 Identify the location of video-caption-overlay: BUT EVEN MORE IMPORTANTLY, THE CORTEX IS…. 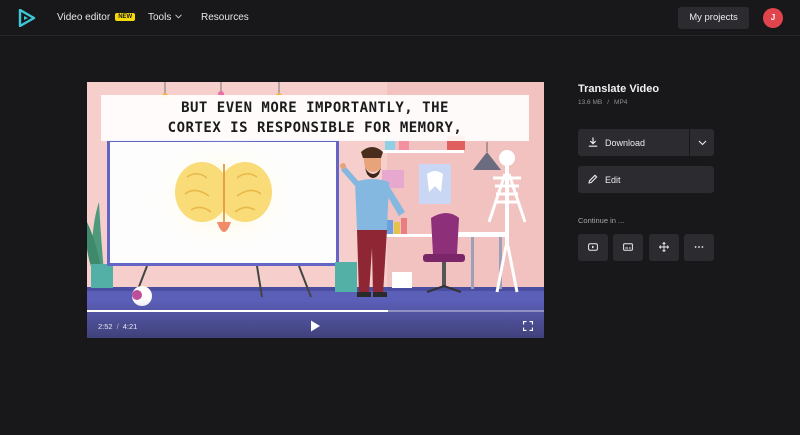
(315, 118).